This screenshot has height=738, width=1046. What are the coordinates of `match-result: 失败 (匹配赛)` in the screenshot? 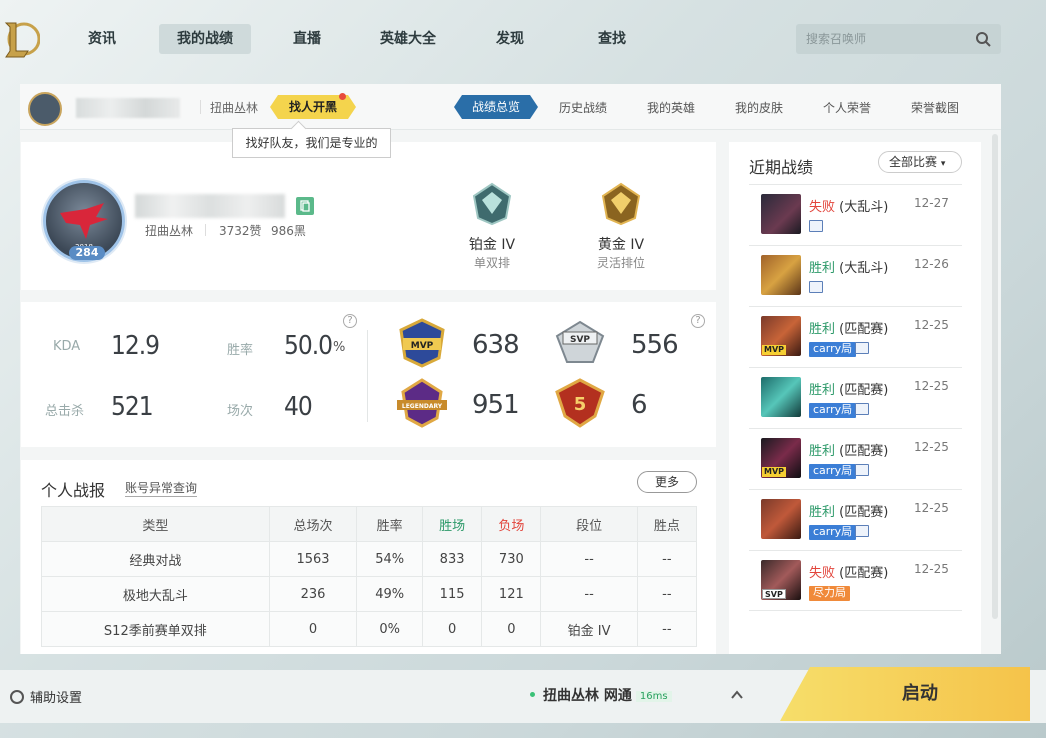 It's located at (849, 573).